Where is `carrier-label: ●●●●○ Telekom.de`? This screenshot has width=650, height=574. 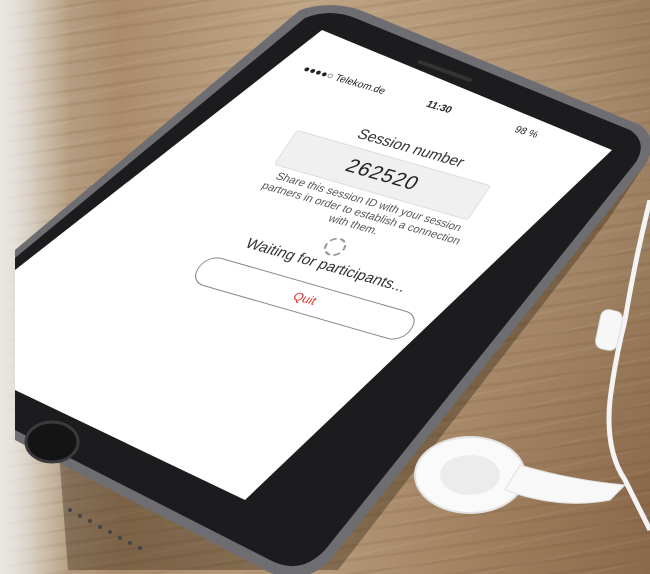
carrier-label: ●●●●○ Telekom.de is located at coordinates (344, 80).